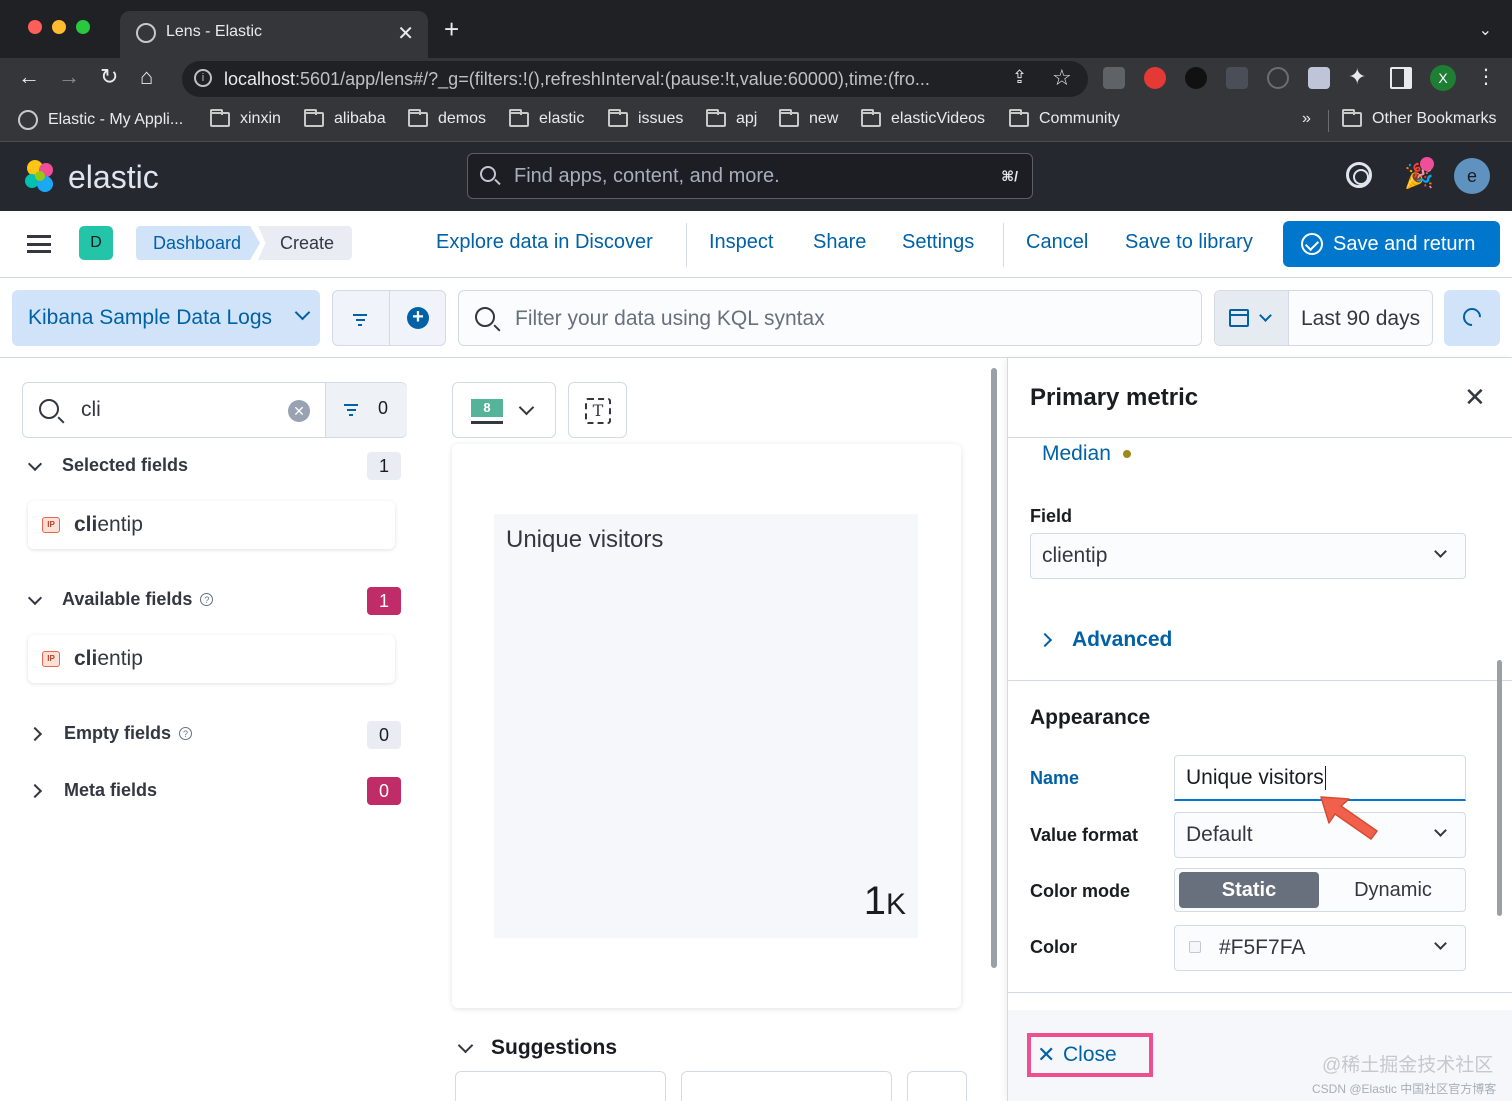  Describe the element at coordinates (1090, 1055) in the screenshot. I see `close-button: ✕ Close` at that location.